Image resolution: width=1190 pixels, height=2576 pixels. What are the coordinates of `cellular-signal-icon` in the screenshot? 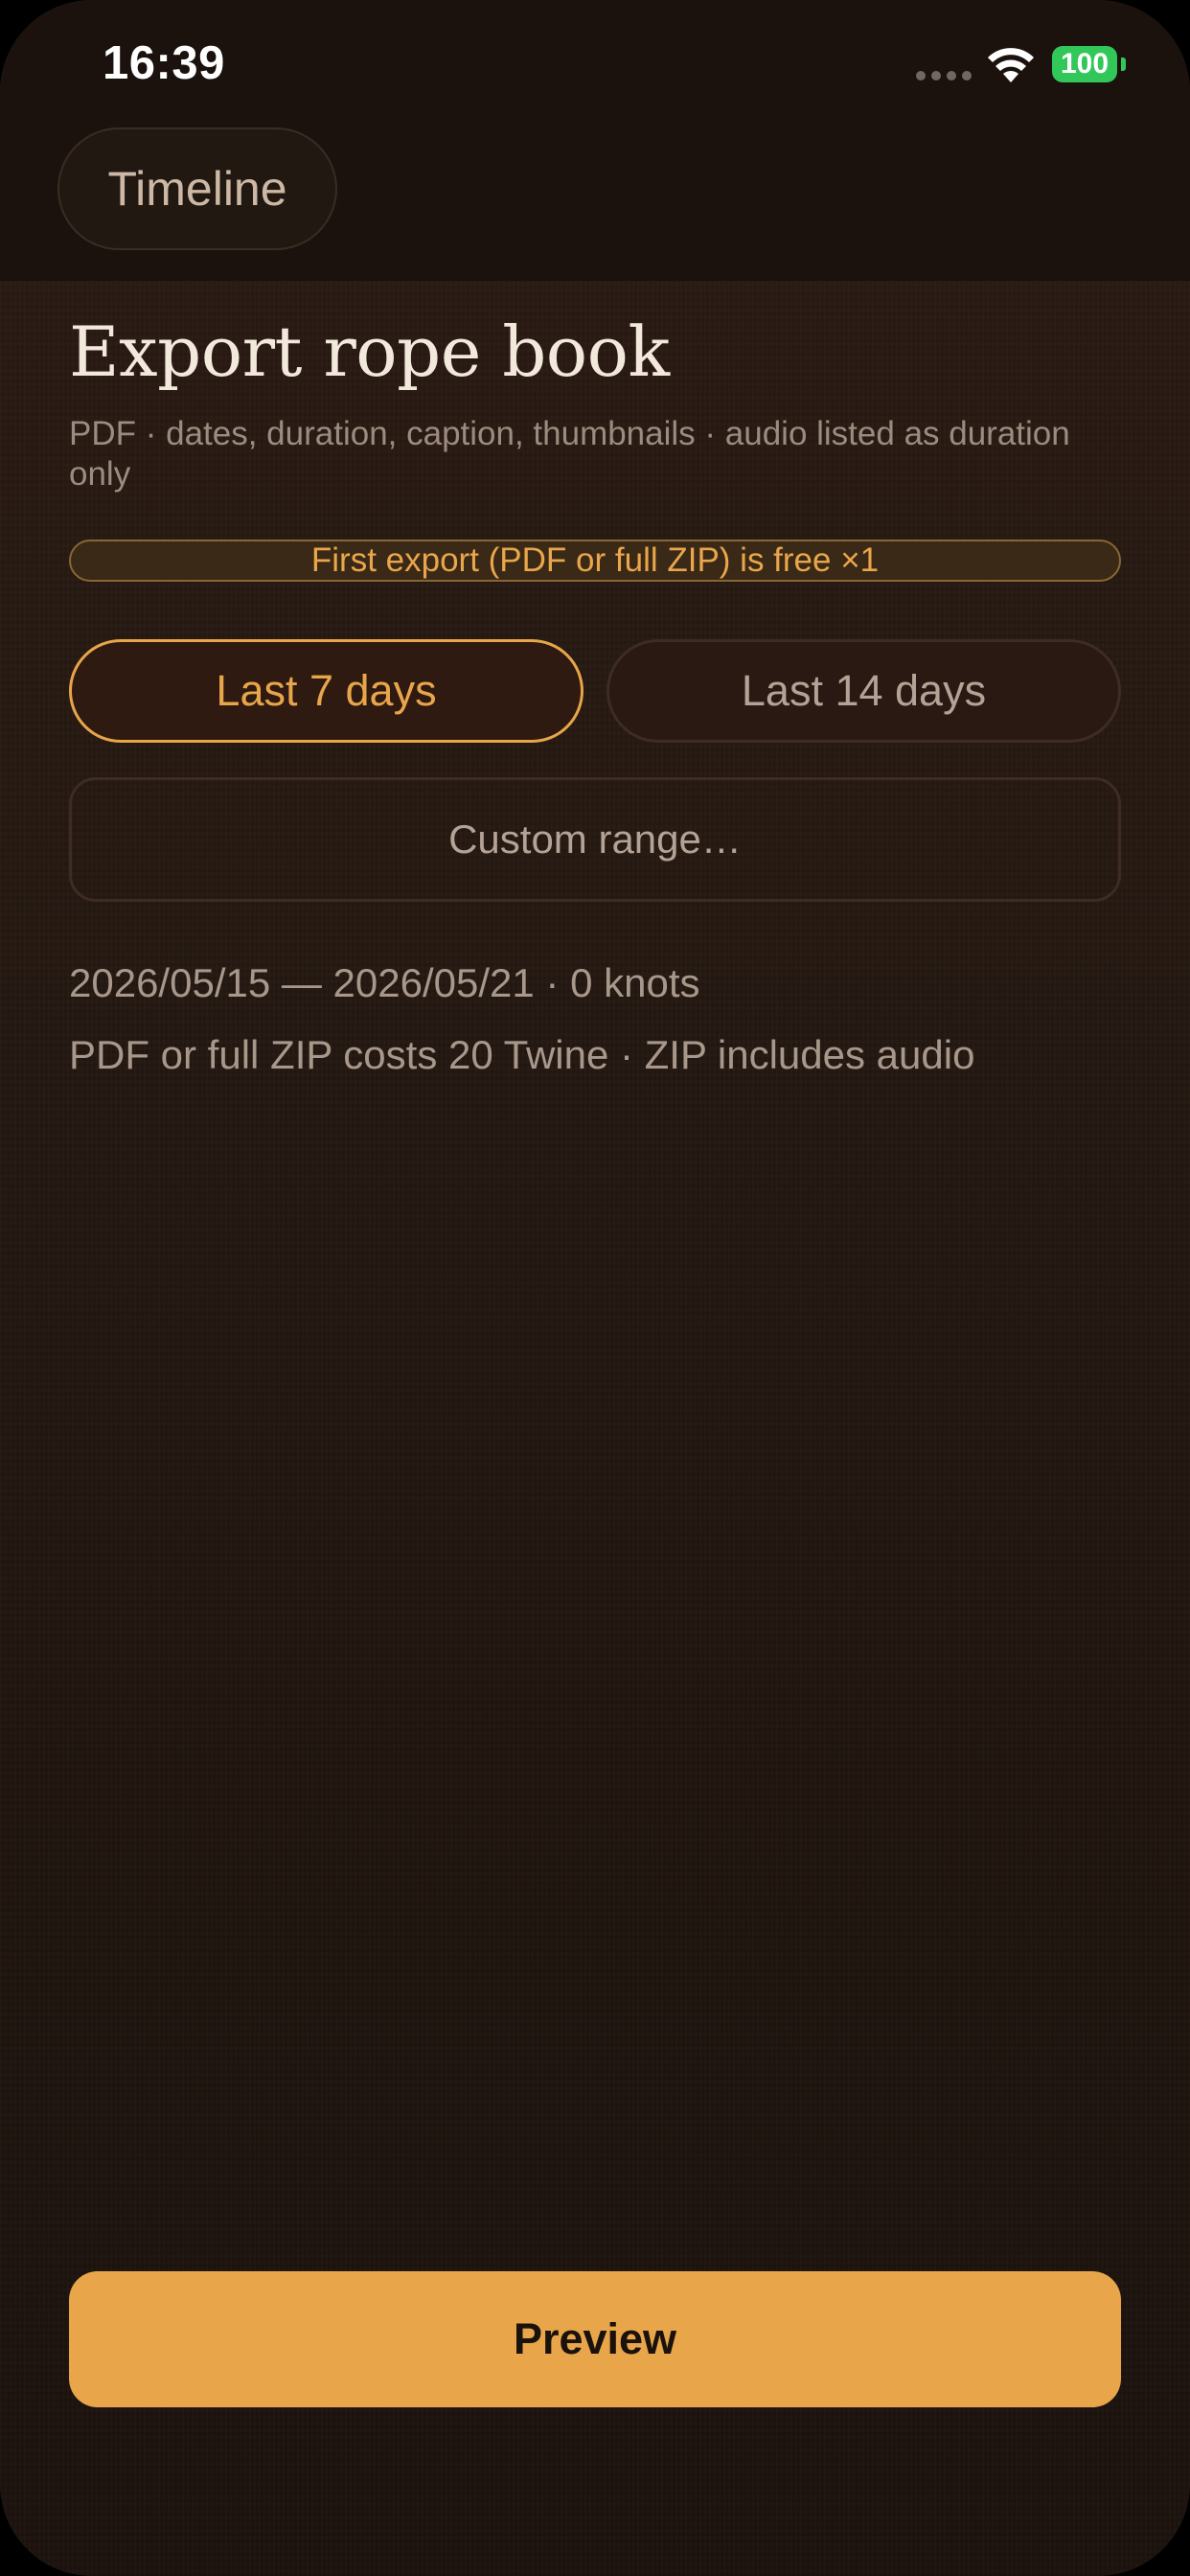 It's located at (944, 75).